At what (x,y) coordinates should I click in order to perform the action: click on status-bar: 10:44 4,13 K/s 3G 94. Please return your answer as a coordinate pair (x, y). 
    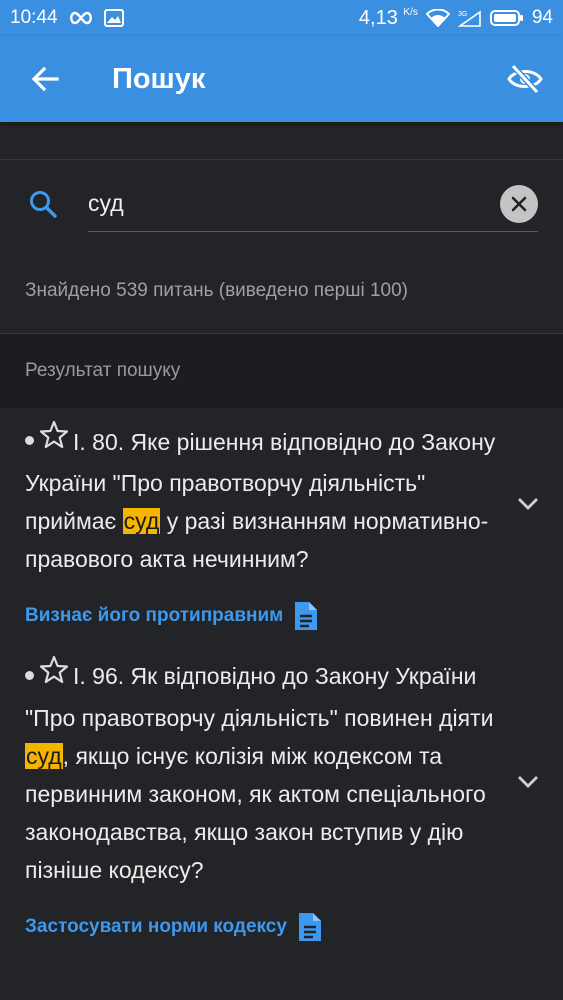
    Looking at the image, I should click on (281, 18).